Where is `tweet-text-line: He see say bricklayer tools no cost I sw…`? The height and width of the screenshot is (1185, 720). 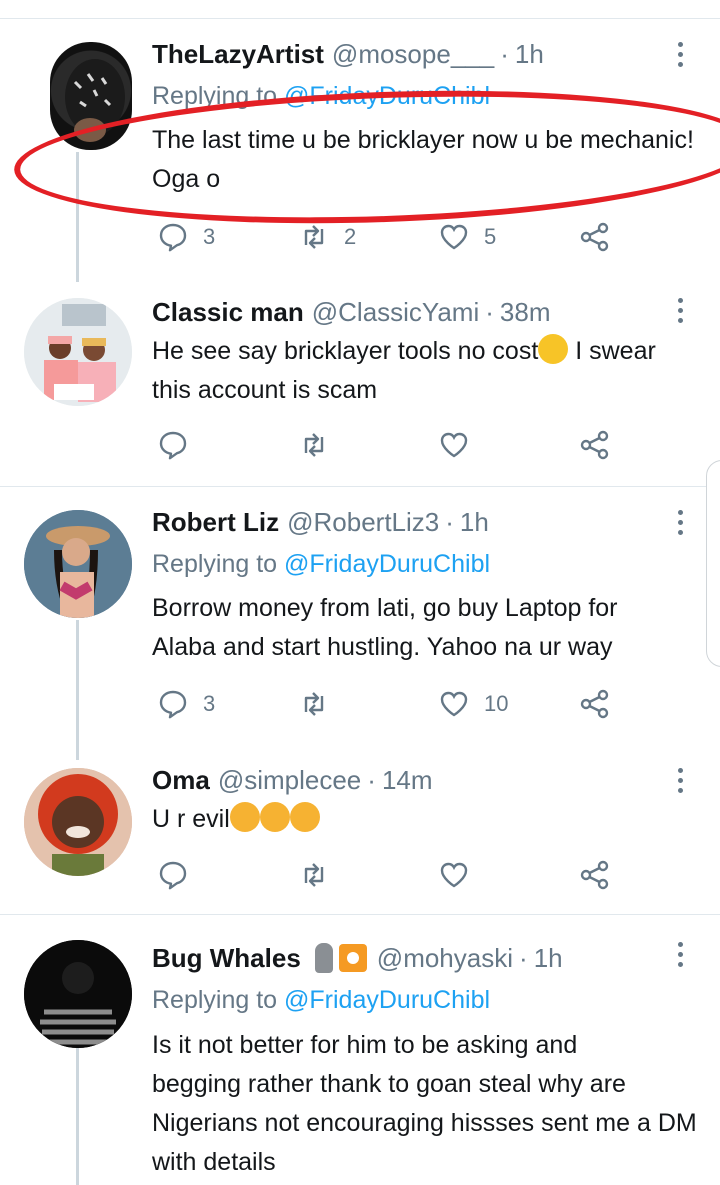 tweet-text-line: He see say bricklayer tools no cost I sw… is located at coordinates (404, 351).